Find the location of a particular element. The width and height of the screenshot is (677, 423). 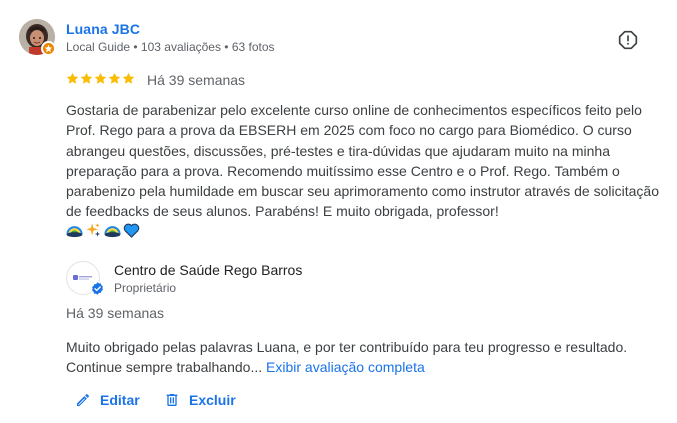

sparkles-icon is located at coordinates (93, 230).